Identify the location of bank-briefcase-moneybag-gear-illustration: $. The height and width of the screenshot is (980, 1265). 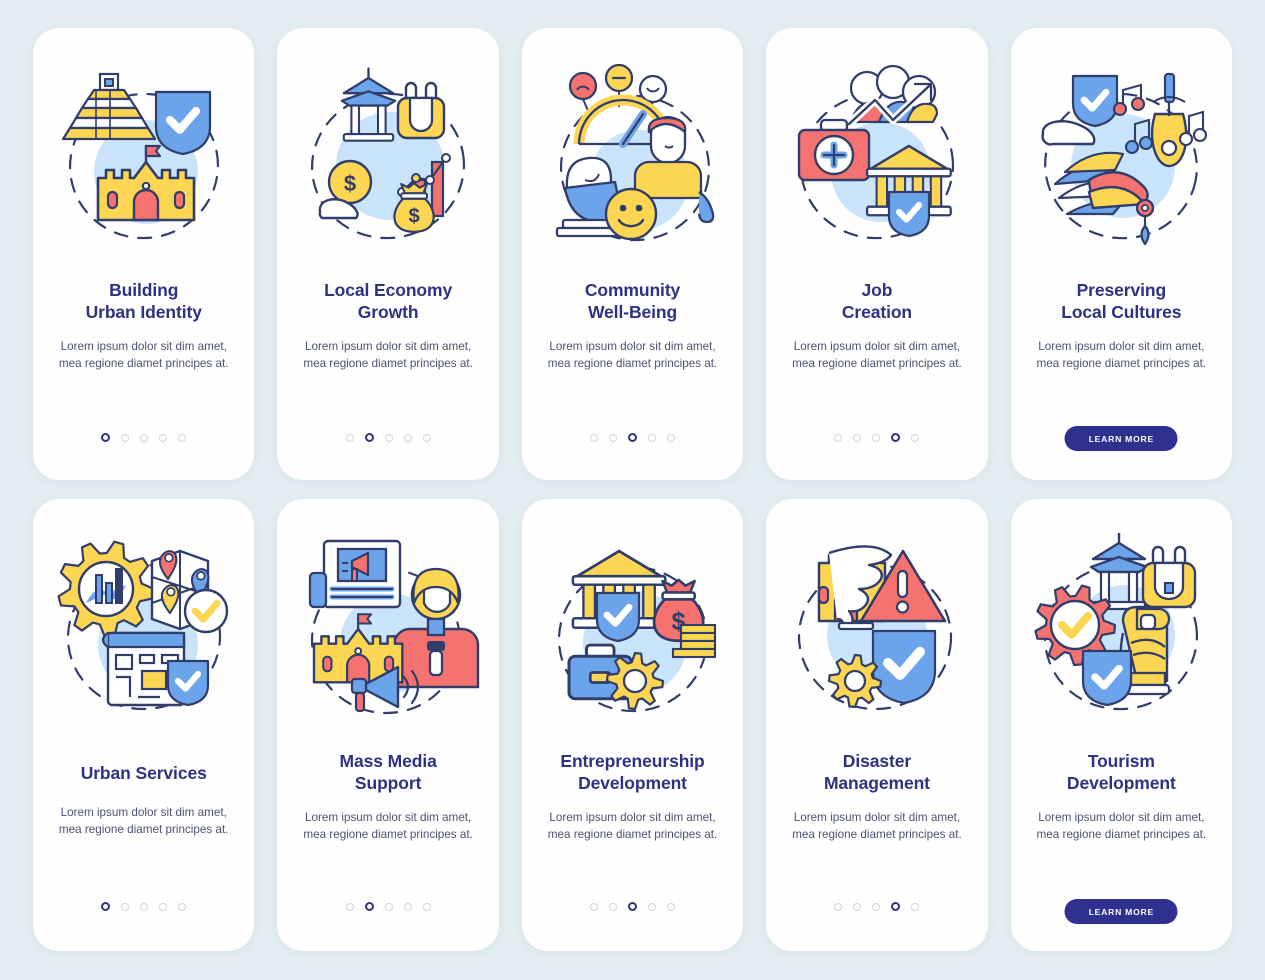
(633, 635).